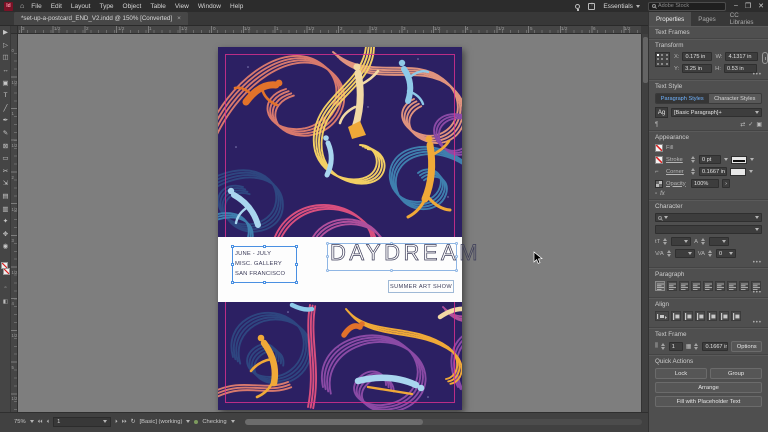 The height and width of the screenshot is (432, 768). Describe the element at coordinates (656, 125) in the screenshot. I see `new-paragraph-icon: ¶` at that location.